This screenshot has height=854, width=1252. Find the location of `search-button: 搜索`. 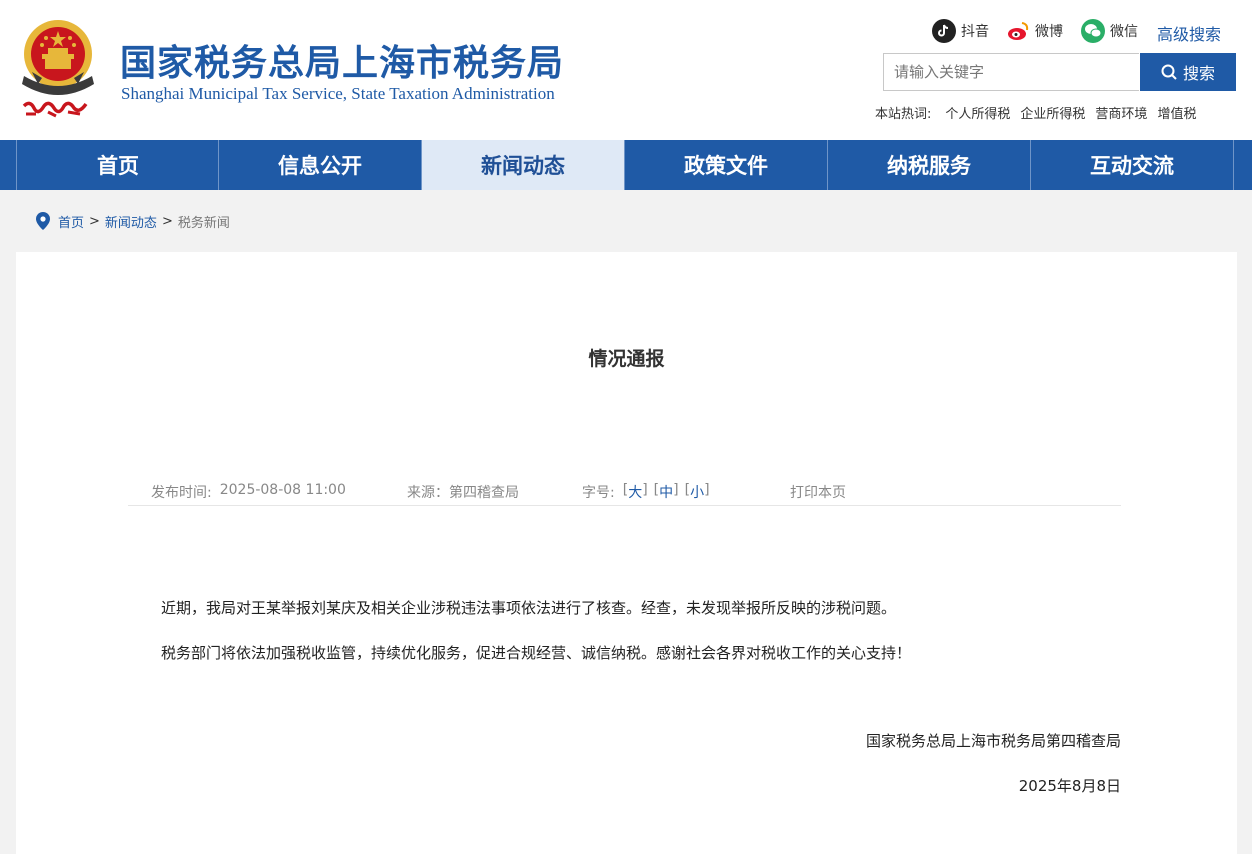

search-button: 搜索 is located at coordinates (1188, 72).